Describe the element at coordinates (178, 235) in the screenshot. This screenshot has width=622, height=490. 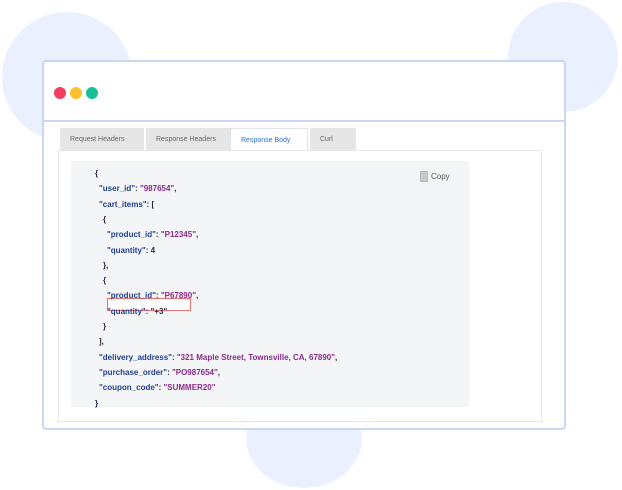
I see `json-value: "P12345"` at that location.